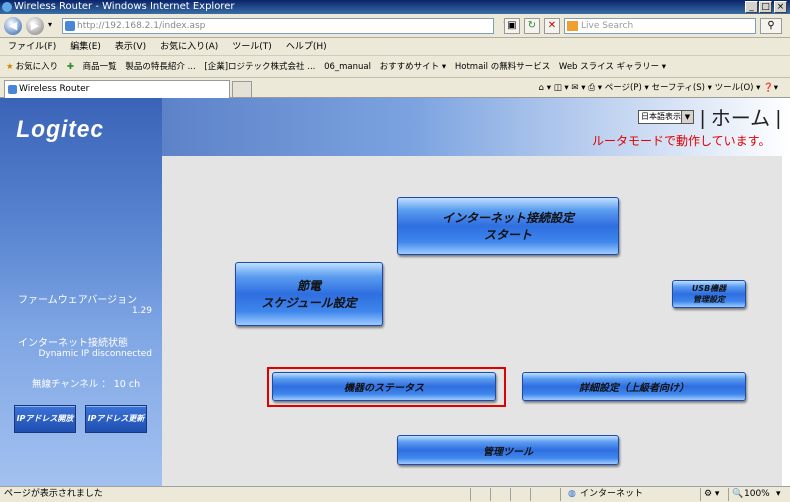 This screenshot has width=790, height=502. Describe the element at coordinates (709, 299) in the screenshot. I see `usb-line2: 管理設定` at that location.